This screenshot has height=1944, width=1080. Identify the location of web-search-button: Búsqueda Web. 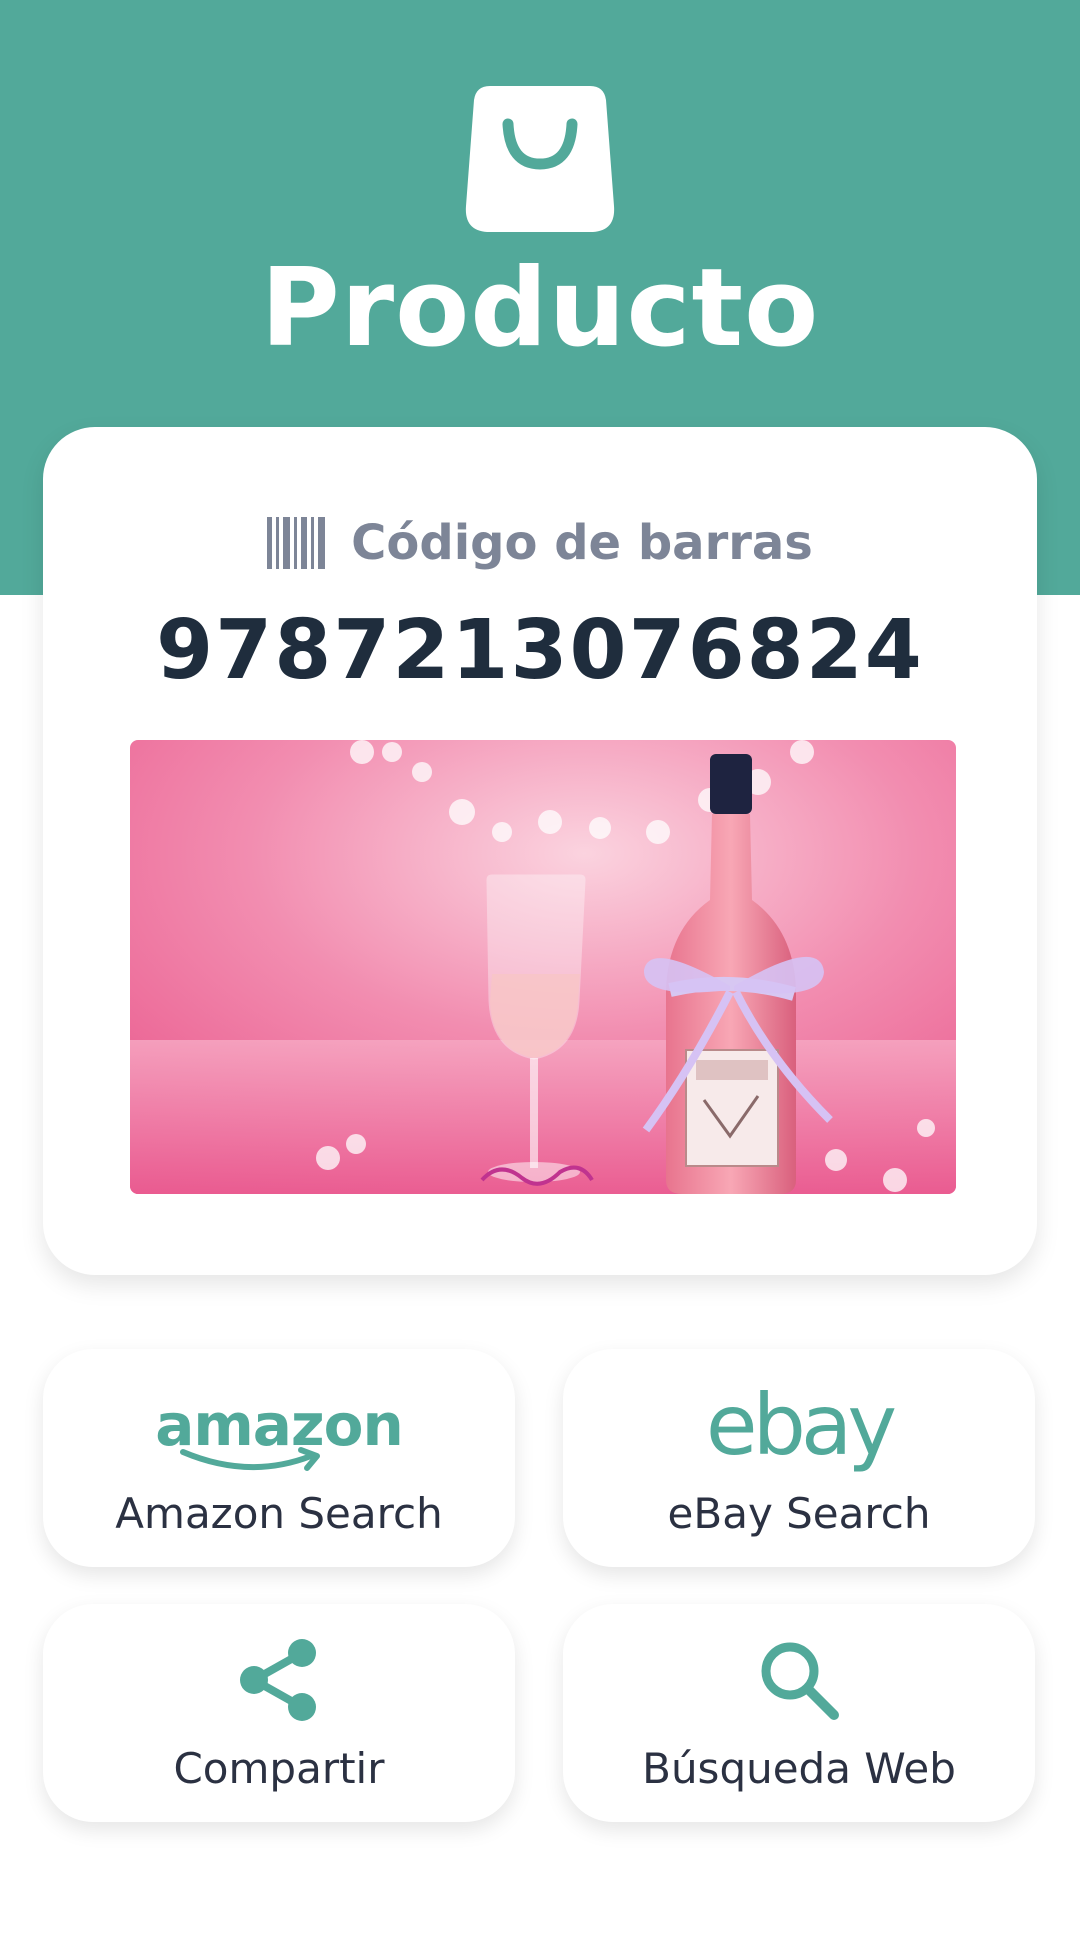
(799, 1713).